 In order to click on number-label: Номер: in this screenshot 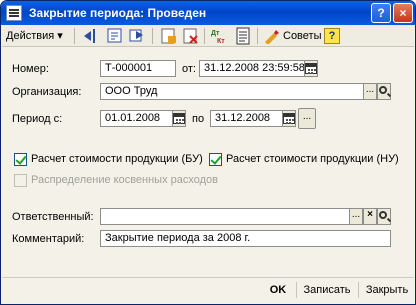, I will do `click(30, 69)`.